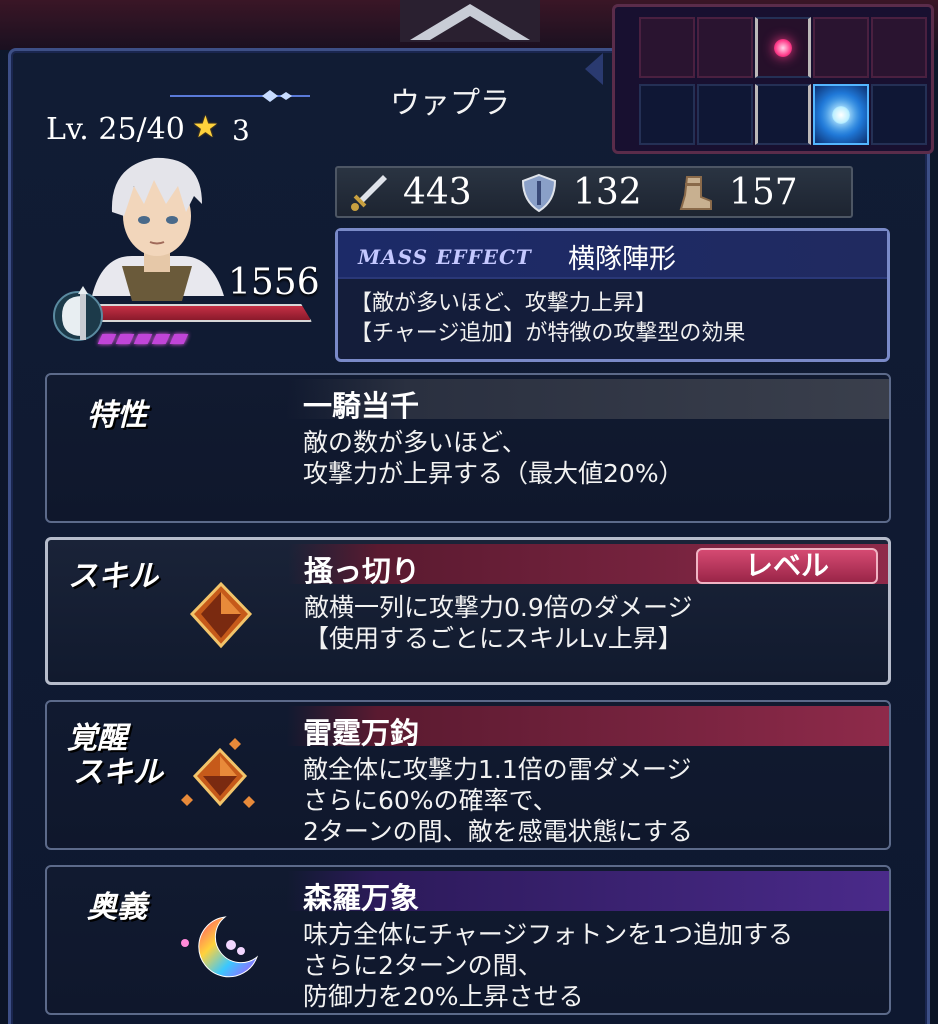 The image size is (938, 1024). I want to click on trait-desc-line: 攻撃力が上昇する（最大値20%）, so click(493, 473).